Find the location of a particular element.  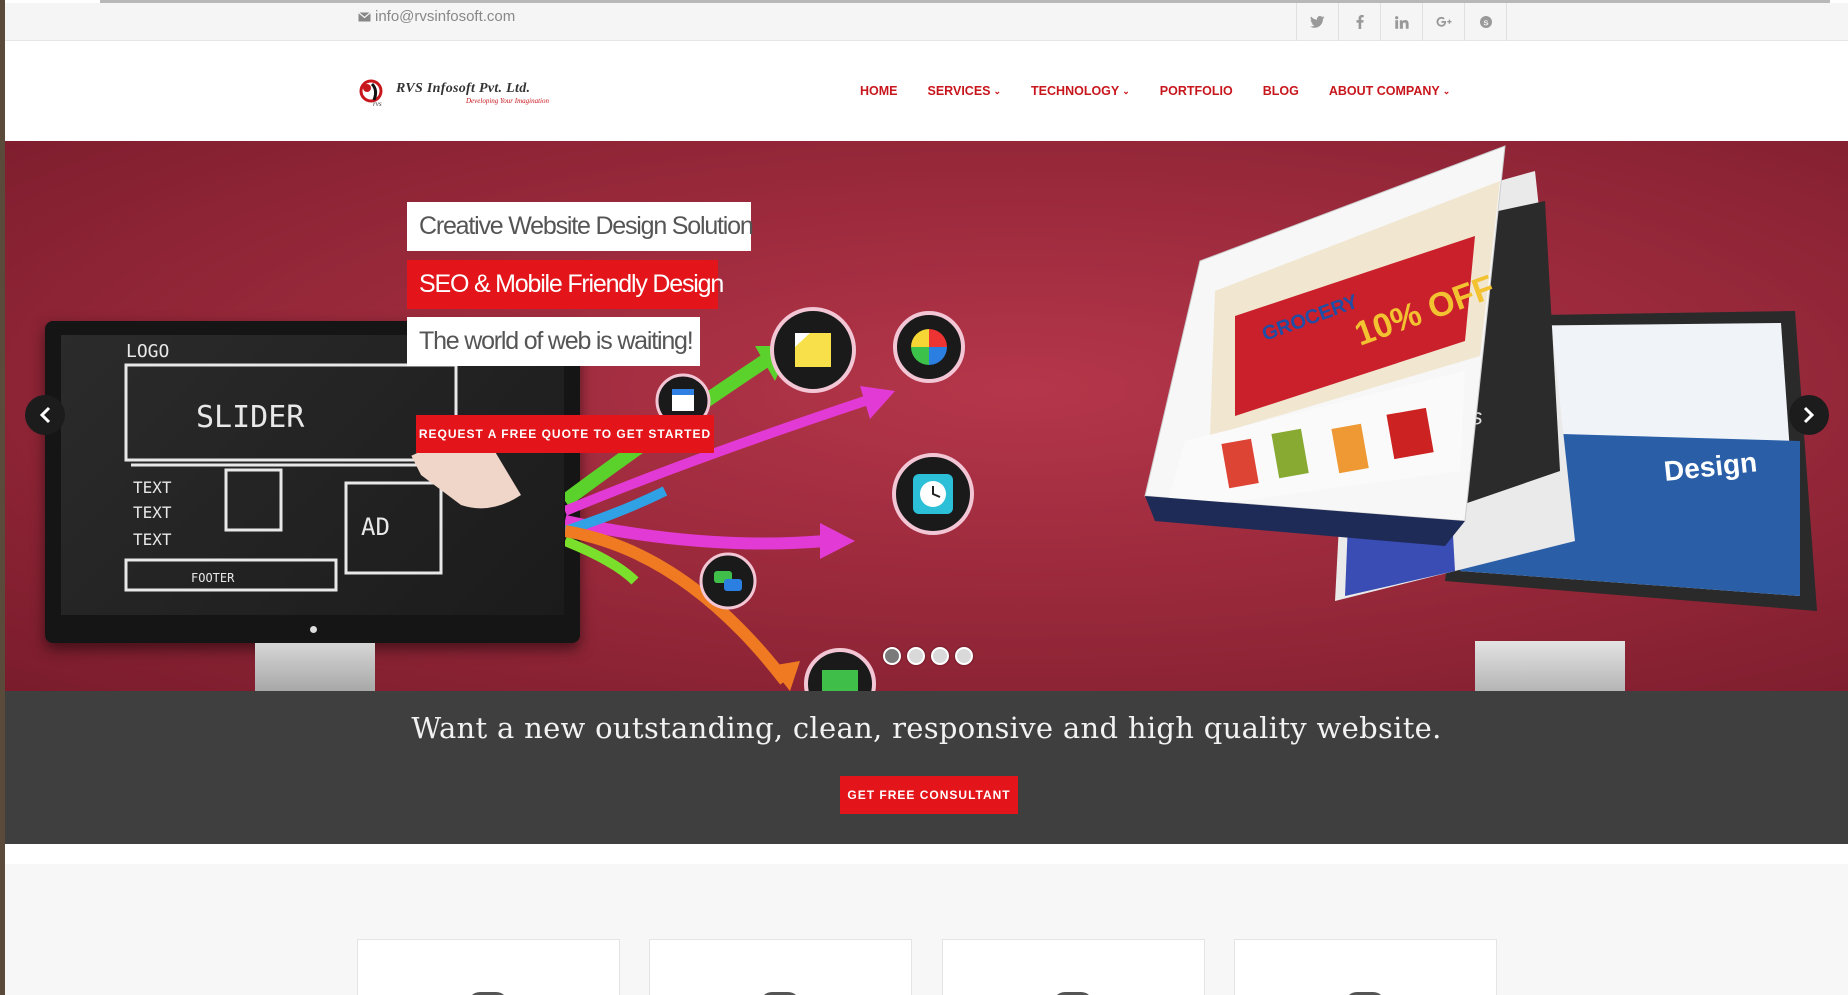

sketch-footer-text: FOOTER is located at coordinates (213, 578).